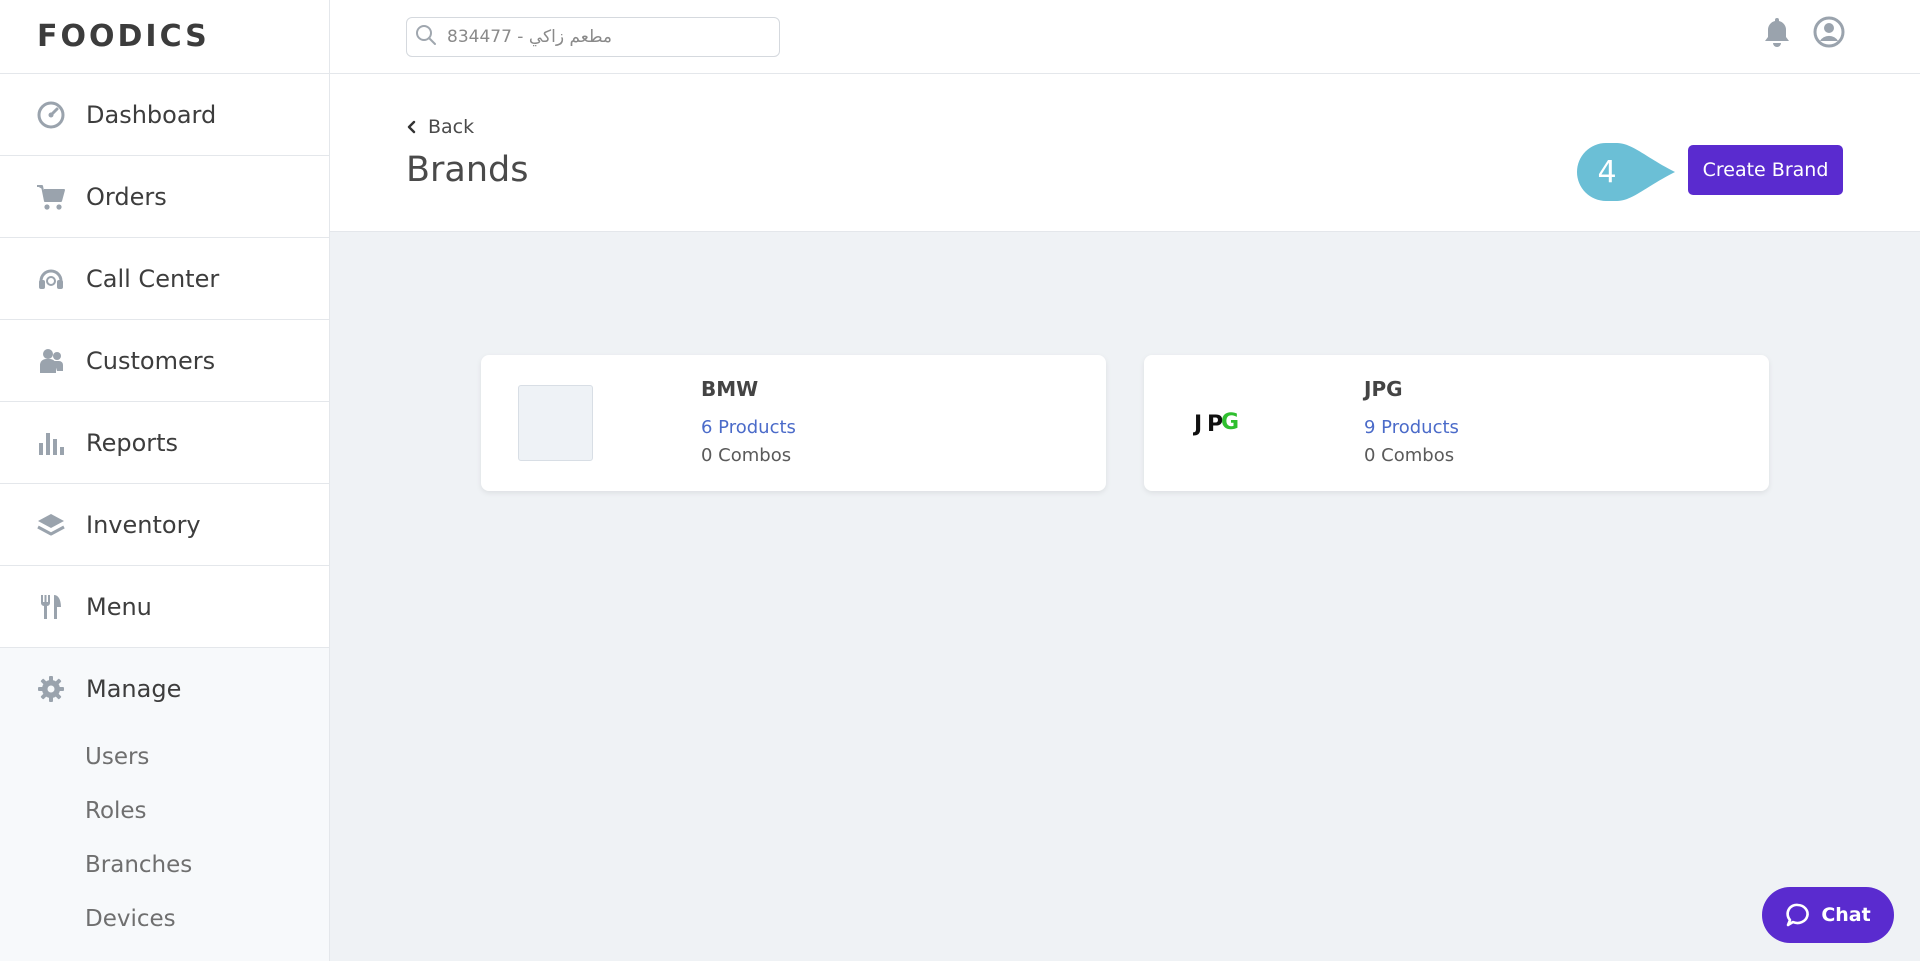 The image size is (1920, 961). I want to click on bell-icon, so click(1777, 34).